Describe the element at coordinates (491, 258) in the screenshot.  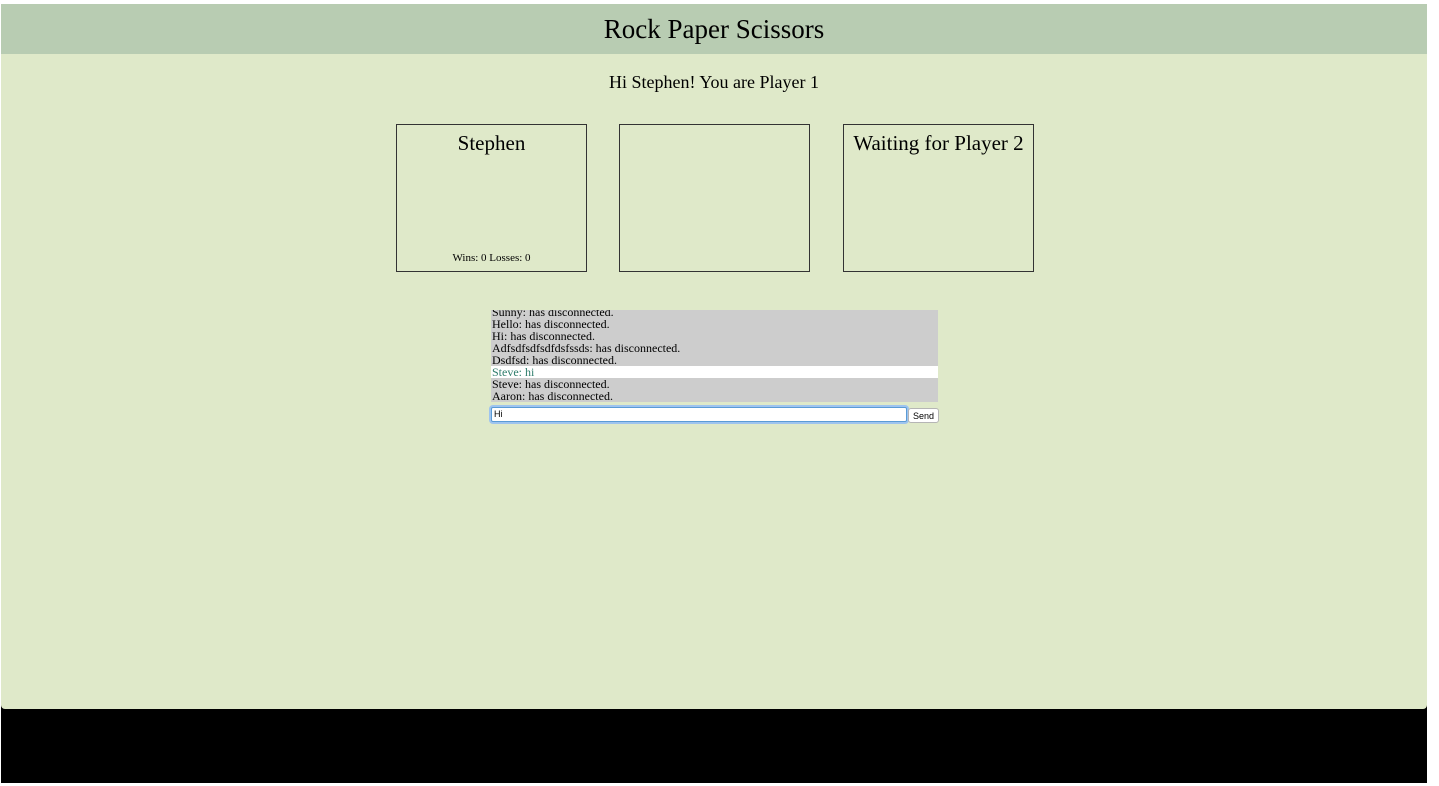
I see `player1-record: Wins: 0 Losses: 0` at that location.